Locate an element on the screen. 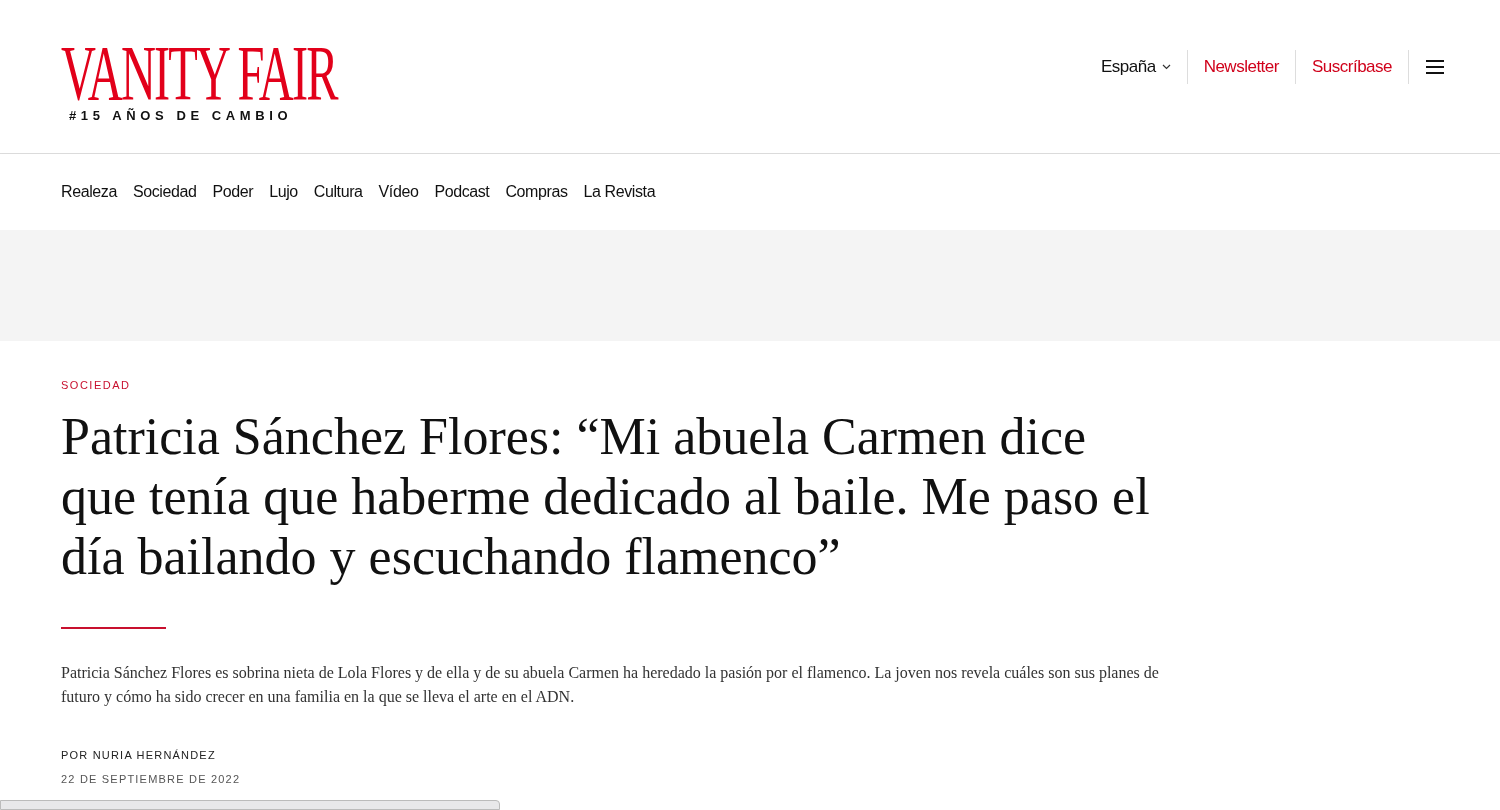 This screenshot has width=1500, height=810. nav-link: Compras is located at coordinates (536, 192).